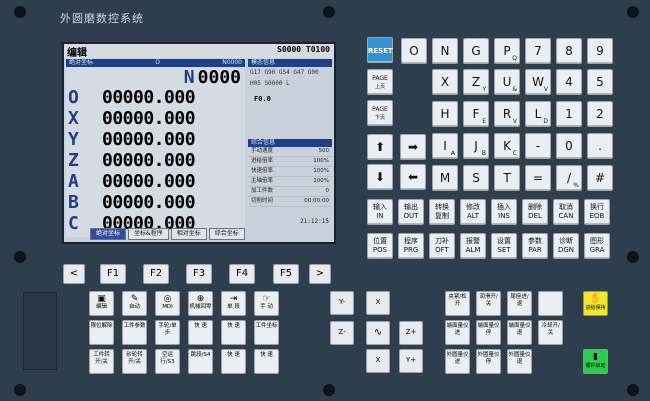 This screenshot has width=650, height=401. What do you see at coordinates (378, 333) in the screenshot?
I see `rapid-key: ∿` at bounding box center [378, 333].